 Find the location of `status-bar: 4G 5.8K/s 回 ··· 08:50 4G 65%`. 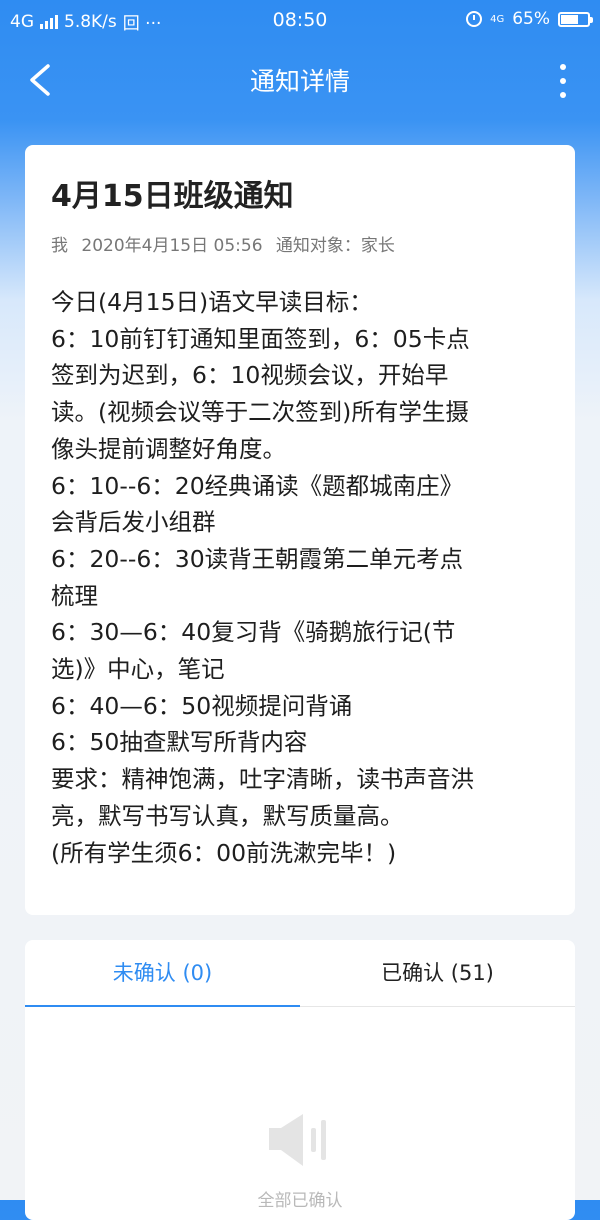

status-bar: 4G 5.8K/s 回 ··· 08:50 4G 65% is located at coordinates (300, 20).